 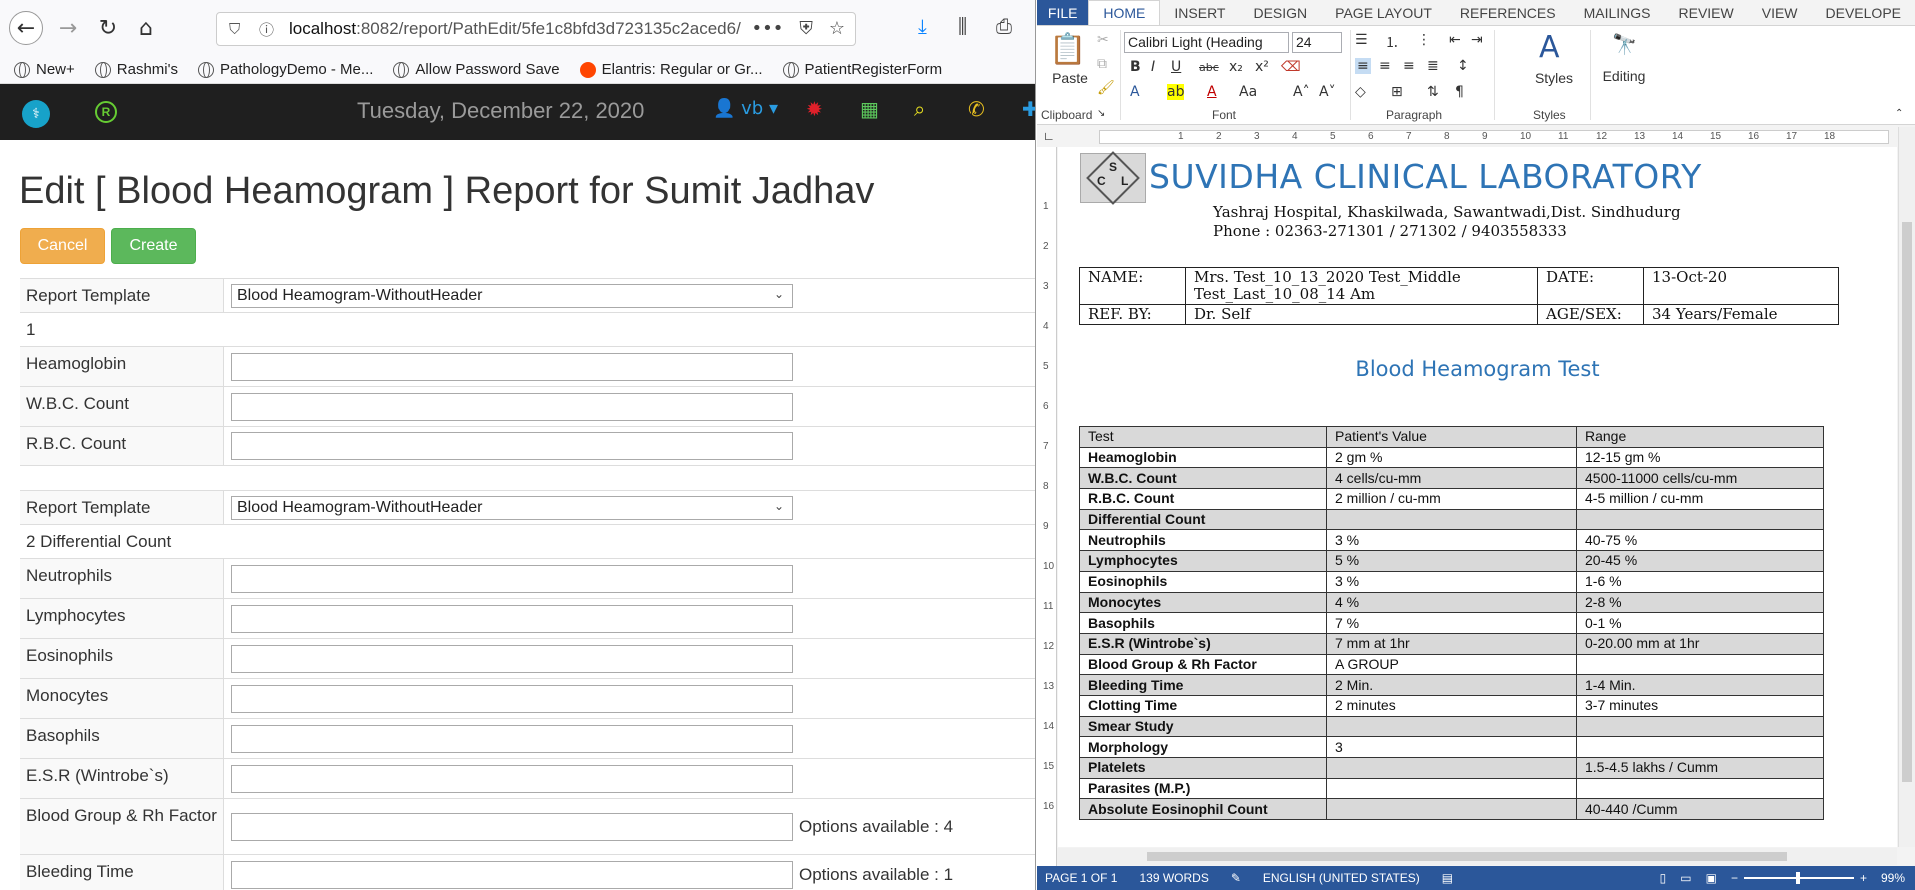 I want to click on zoom-in-icon: +, so click(x=1863, y=878).